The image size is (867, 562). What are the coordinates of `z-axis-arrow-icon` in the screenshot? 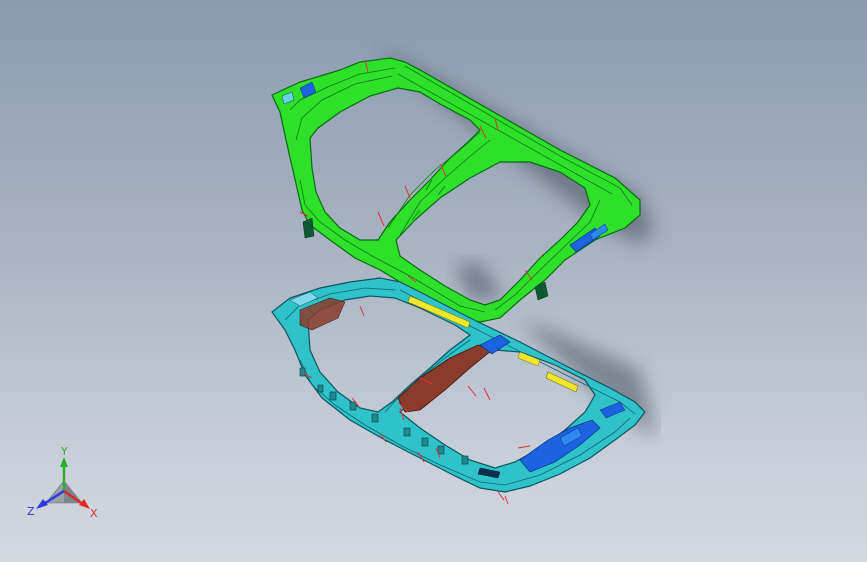 It's located at (42, 504).